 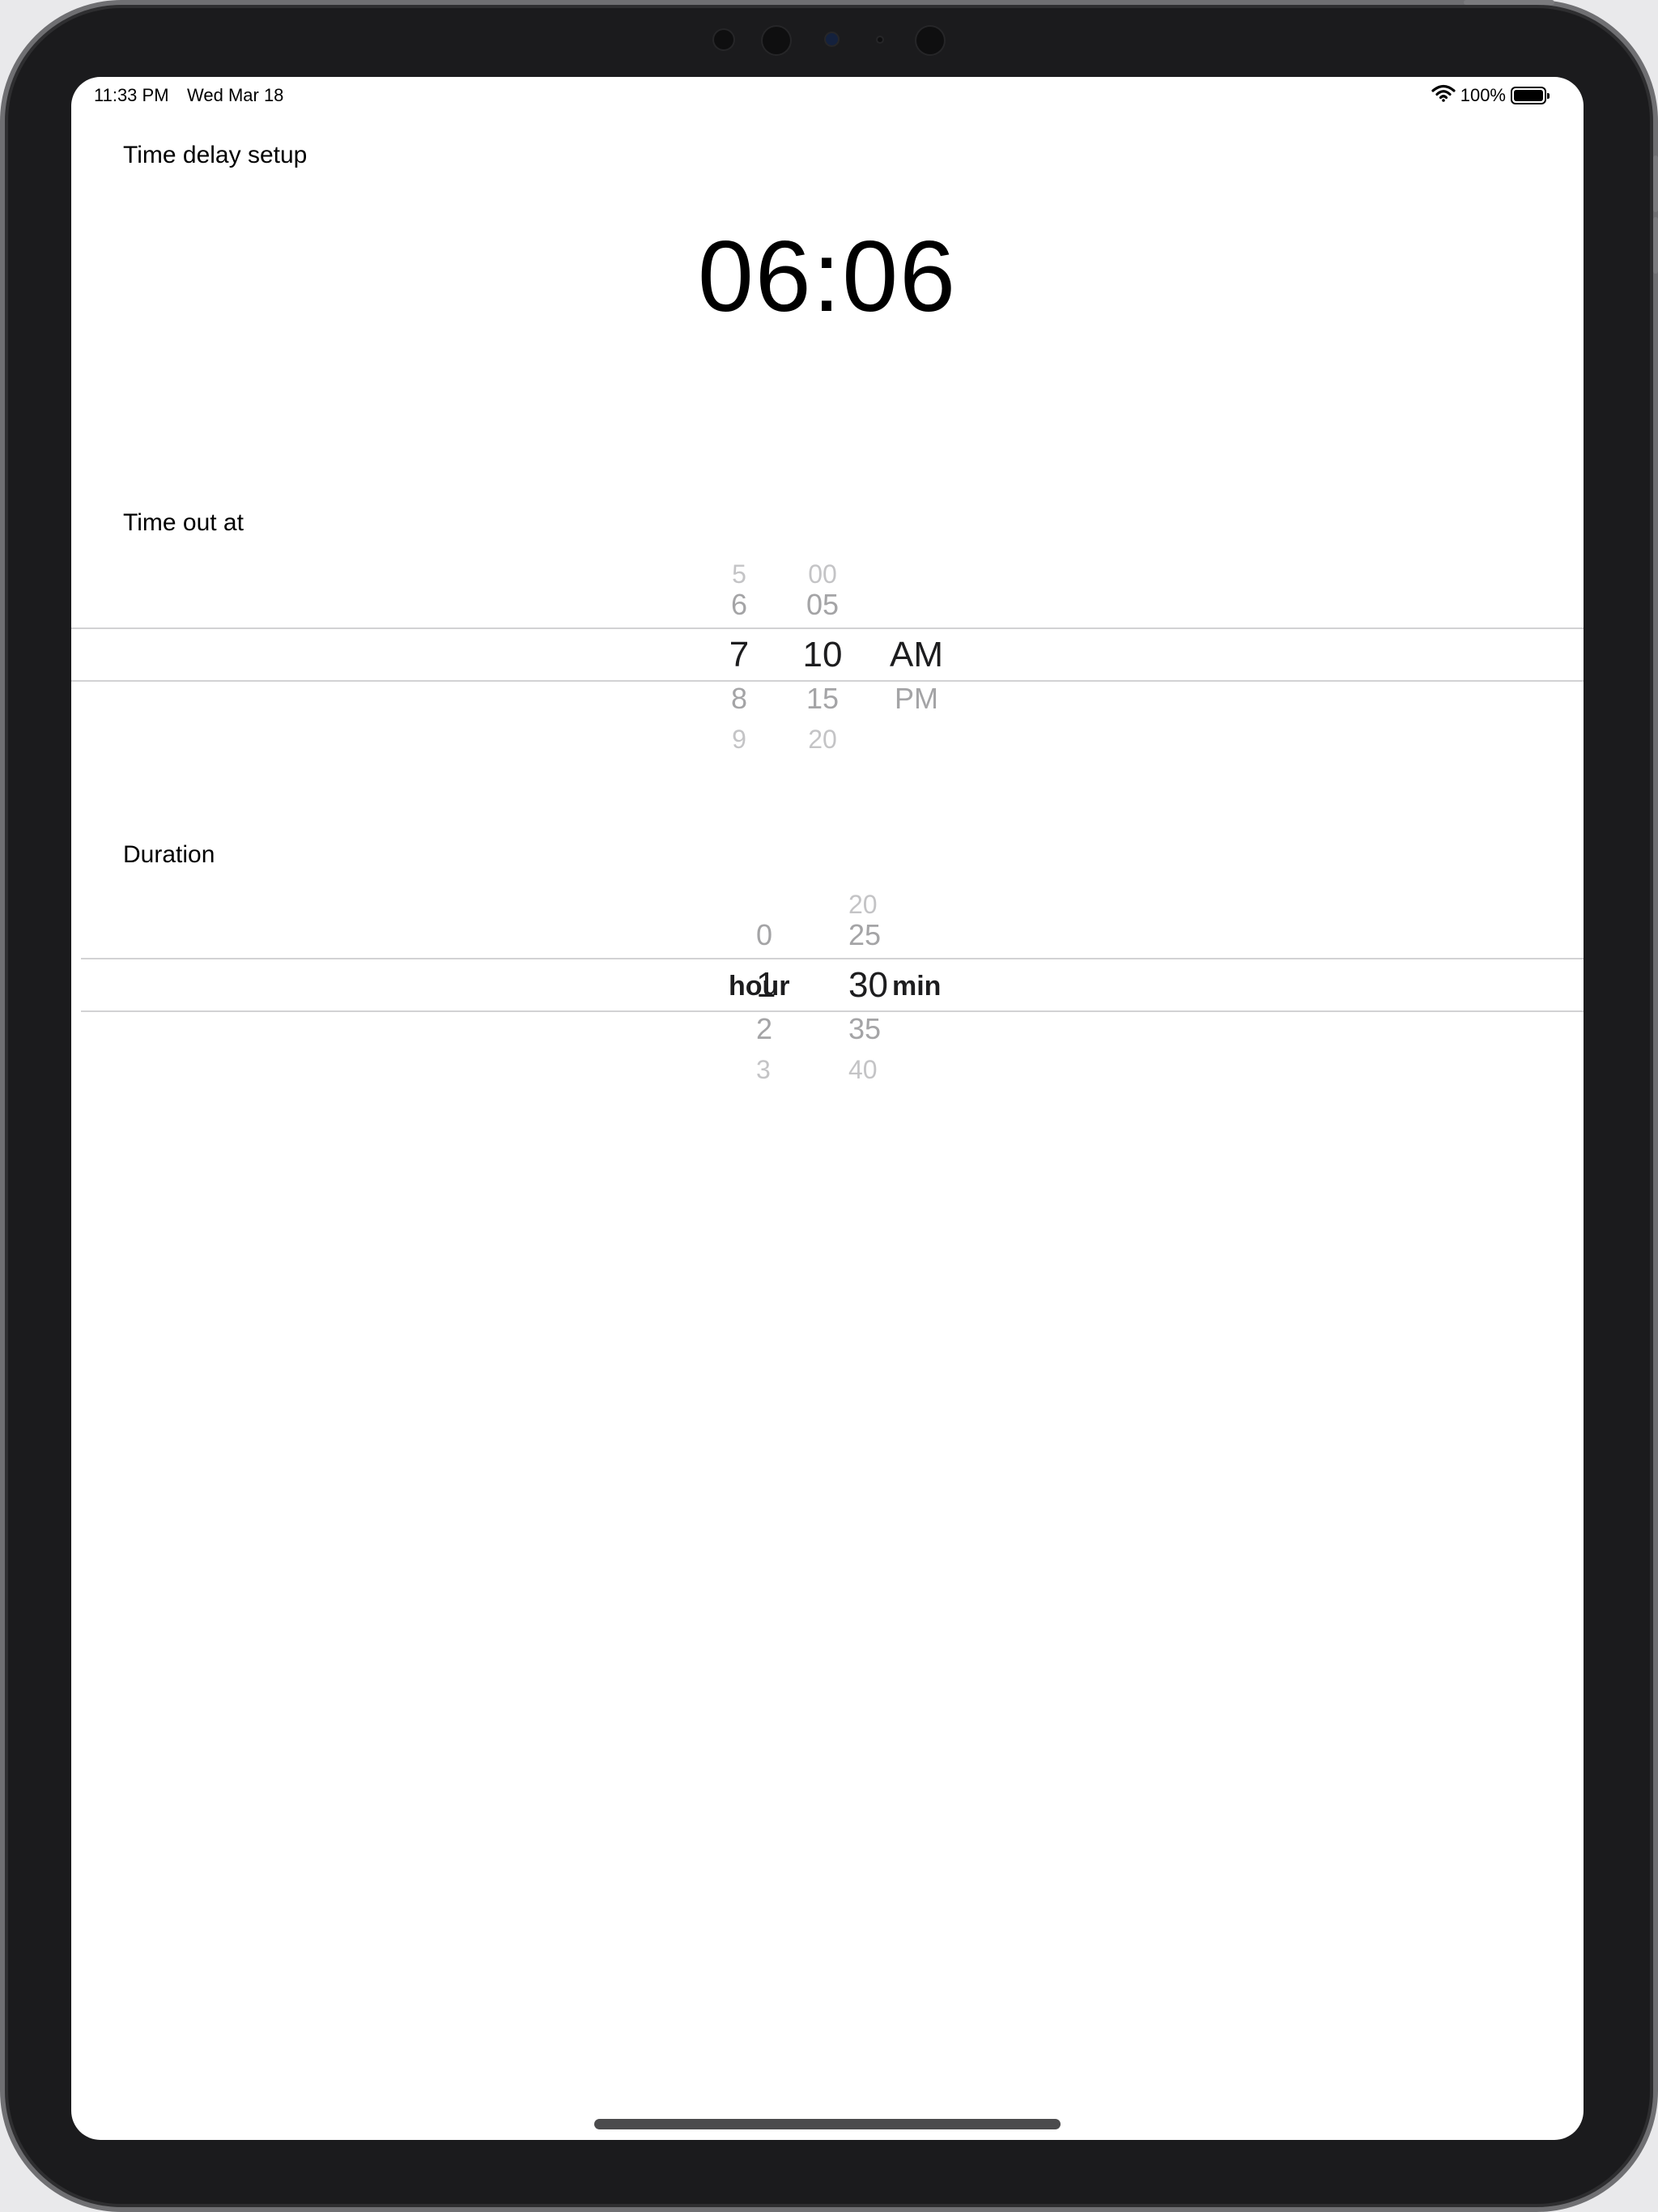 I want to click on picker-row: 9, so click(x=739, y=739).